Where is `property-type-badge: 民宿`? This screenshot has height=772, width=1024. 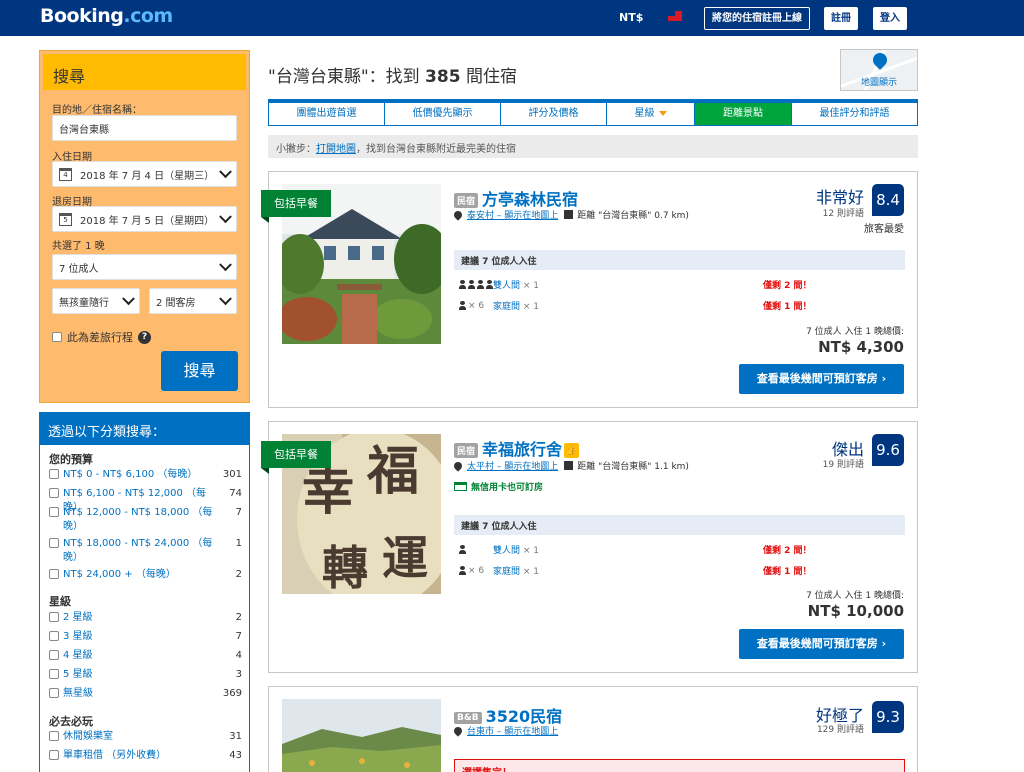 property-type-badge: 民宿 is located at coordinates (466, 200).